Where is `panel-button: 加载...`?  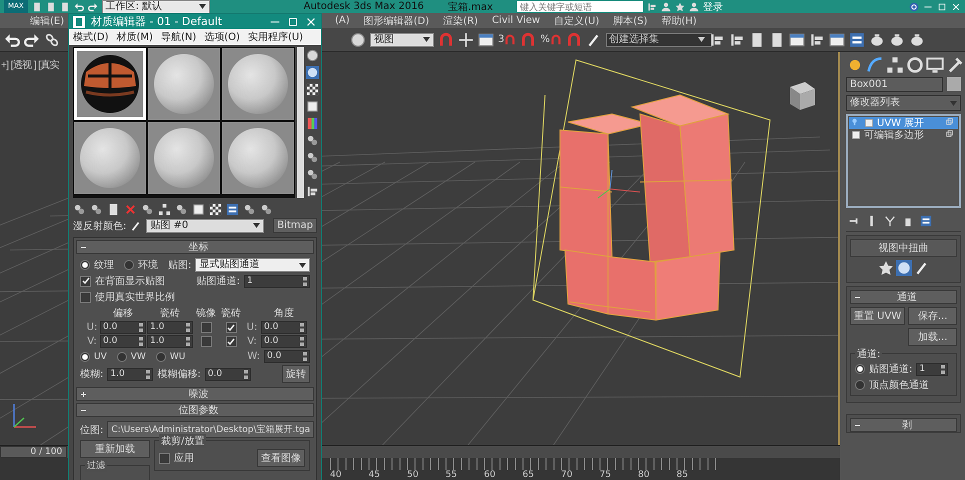 panel-button: 加载... is located at coordinates (932, 337).